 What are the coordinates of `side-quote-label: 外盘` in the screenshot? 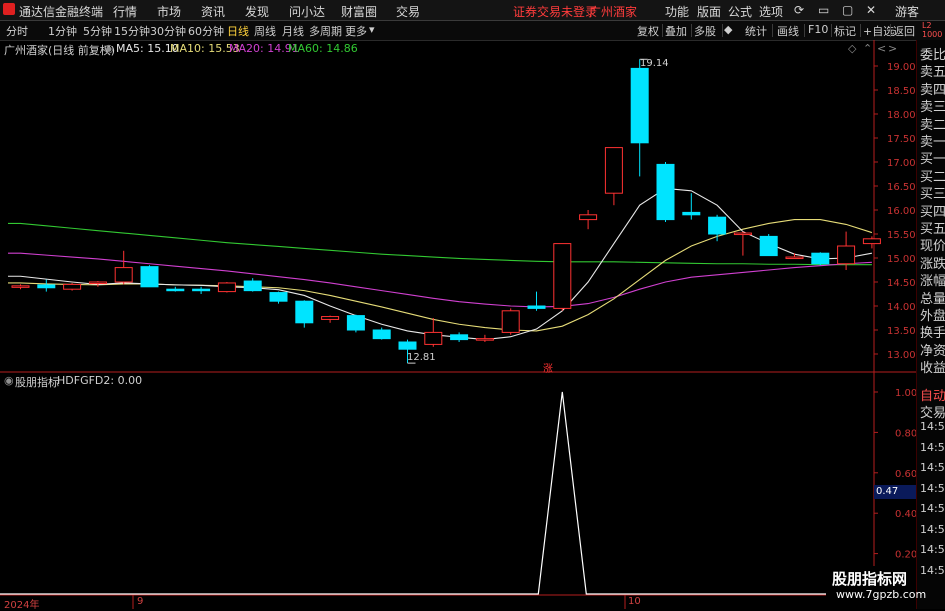 It's located at (932, 316).